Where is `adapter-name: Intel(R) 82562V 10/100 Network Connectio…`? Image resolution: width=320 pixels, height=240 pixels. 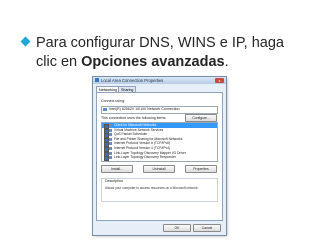 adapter-name: Intel(R) 82562V 10/100 Network Connectio… is located at coordinates (144, 109).